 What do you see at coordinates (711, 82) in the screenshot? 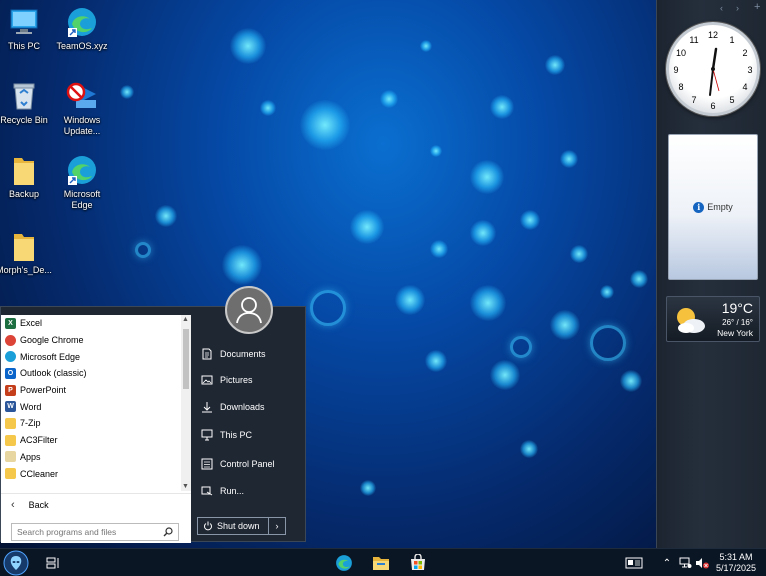
I see `clock-minute-hand` at bounding box center [711, 82].